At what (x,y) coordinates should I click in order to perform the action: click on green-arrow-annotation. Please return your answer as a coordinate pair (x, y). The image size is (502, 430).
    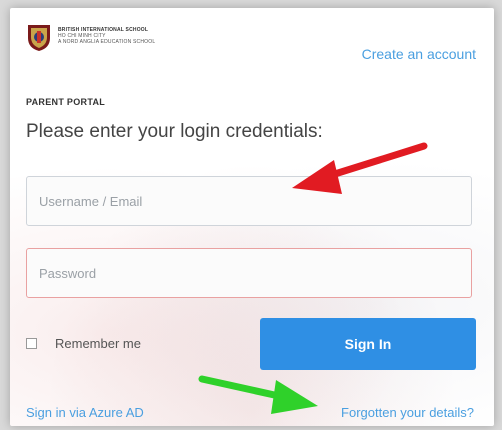
    Looking at the image, I should click on (258, 394).